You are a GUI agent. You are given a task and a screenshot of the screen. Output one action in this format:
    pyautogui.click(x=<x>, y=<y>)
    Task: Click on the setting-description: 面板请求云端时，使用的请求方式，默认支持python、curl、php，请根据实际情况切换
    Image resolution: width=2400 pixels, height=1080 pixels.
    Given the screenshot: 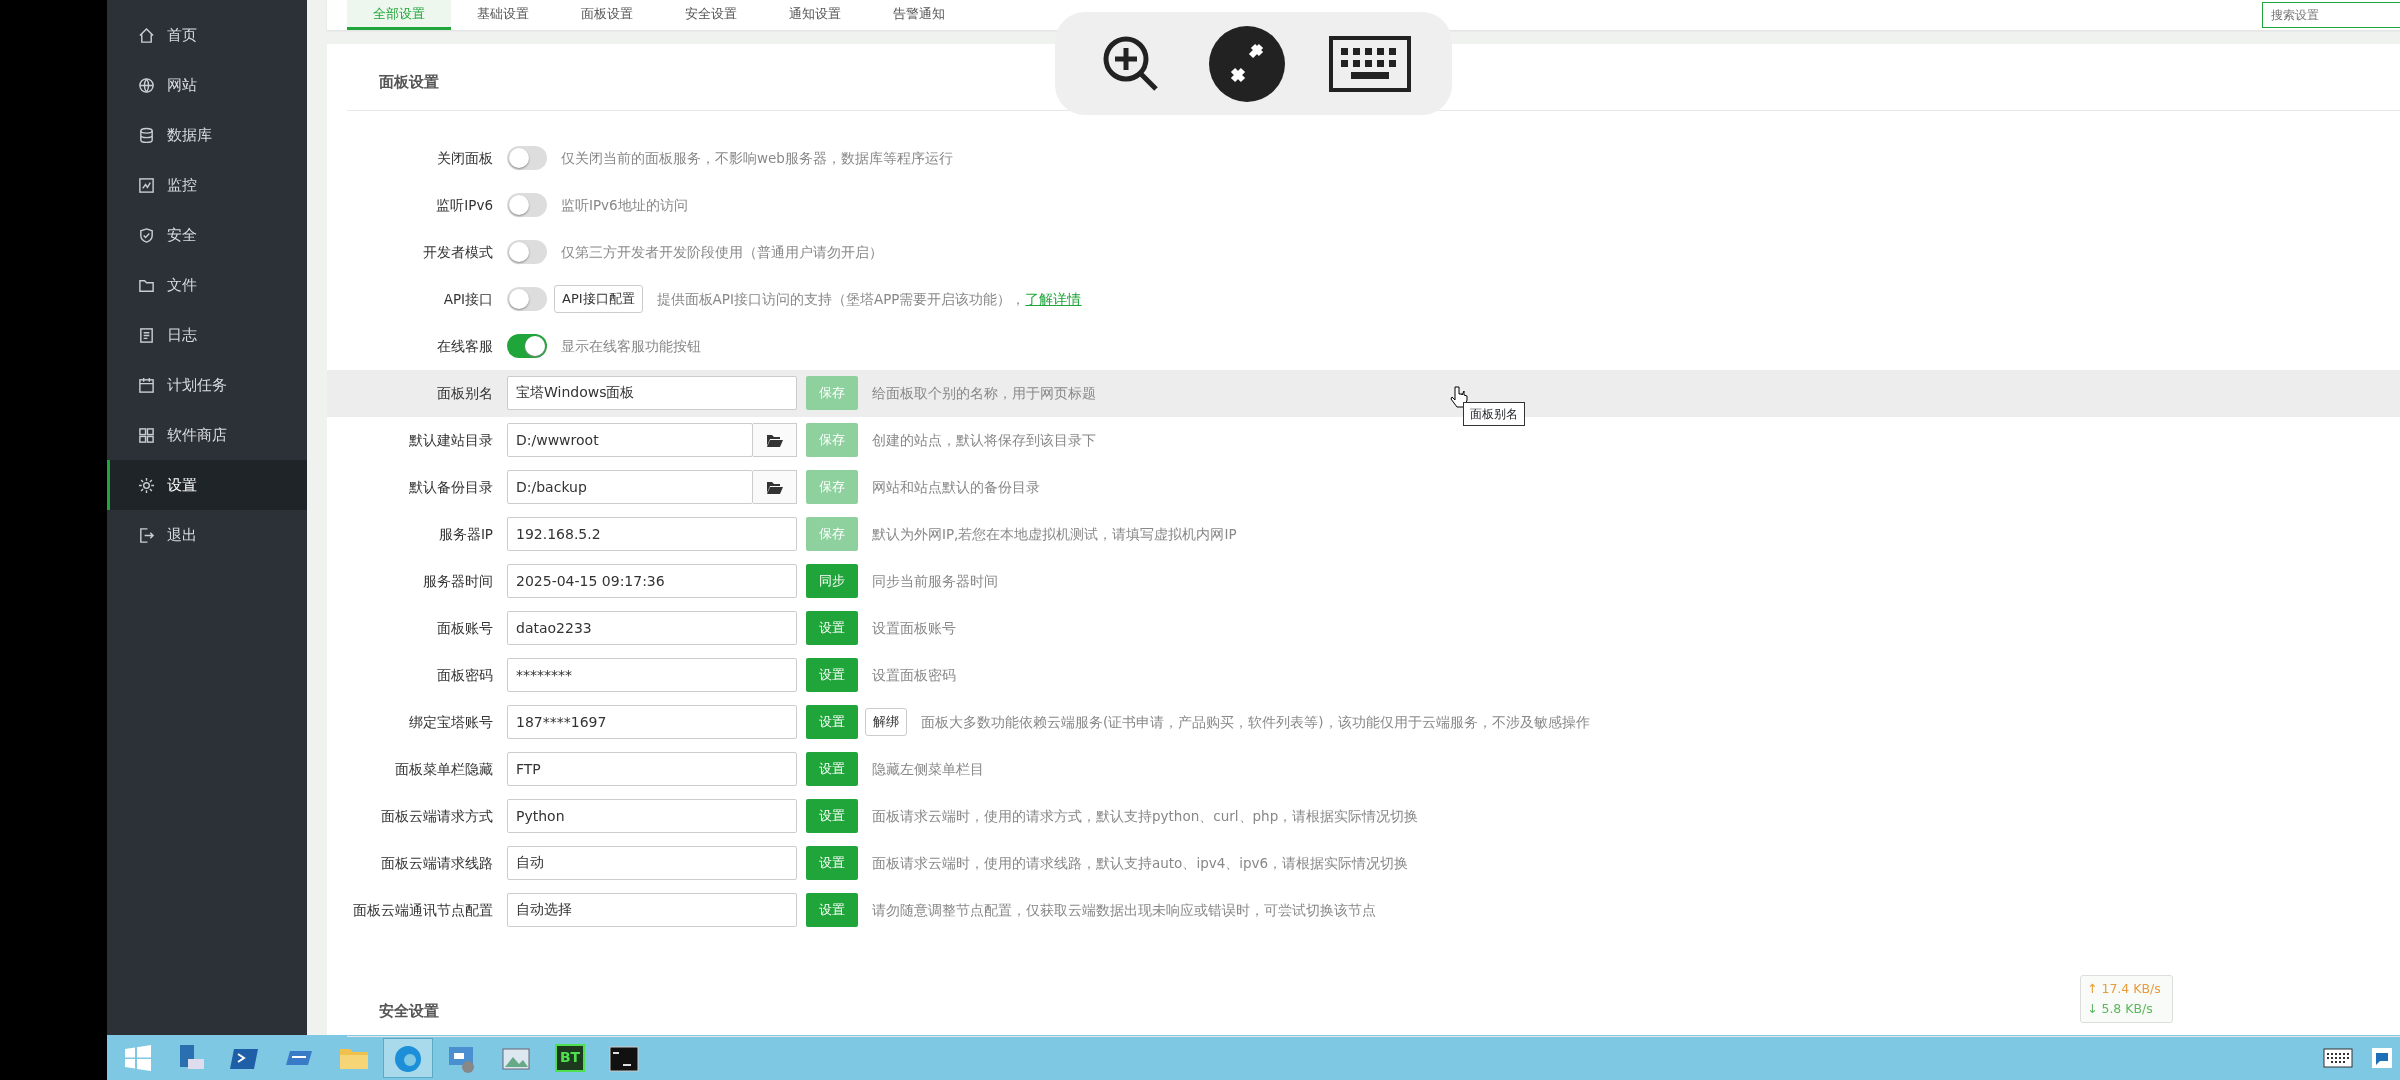 What is the action you would take?
    pyautogui.click(x=1145, y=816)
    